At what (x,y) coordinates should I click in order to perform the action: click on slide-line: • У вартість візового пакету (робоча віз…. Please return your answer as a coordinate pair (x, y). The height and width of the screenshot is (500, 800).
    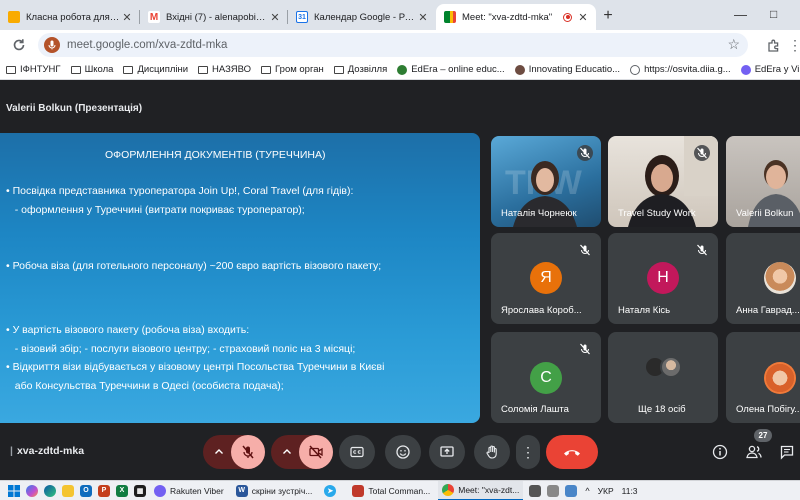
    Looking at the image, I should click on (128, 330).